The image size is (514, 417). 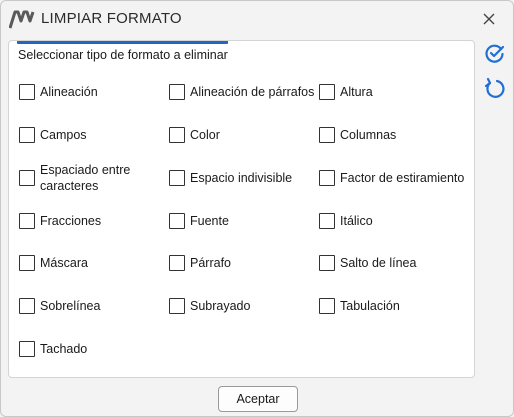 I want to click on option-label: Tachado, so click(x=64, y=349).